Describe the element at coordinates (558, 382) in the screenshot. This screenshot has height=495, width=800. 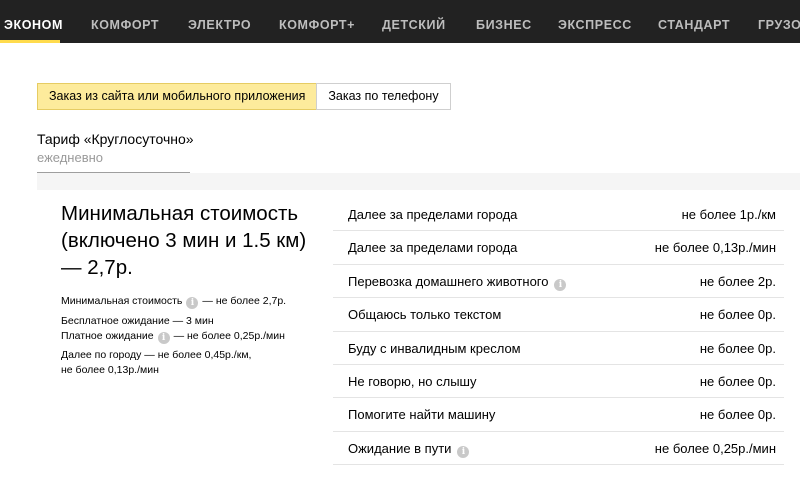
I see `price-row: Не говорю, но слышу не более 0р.` at that location.